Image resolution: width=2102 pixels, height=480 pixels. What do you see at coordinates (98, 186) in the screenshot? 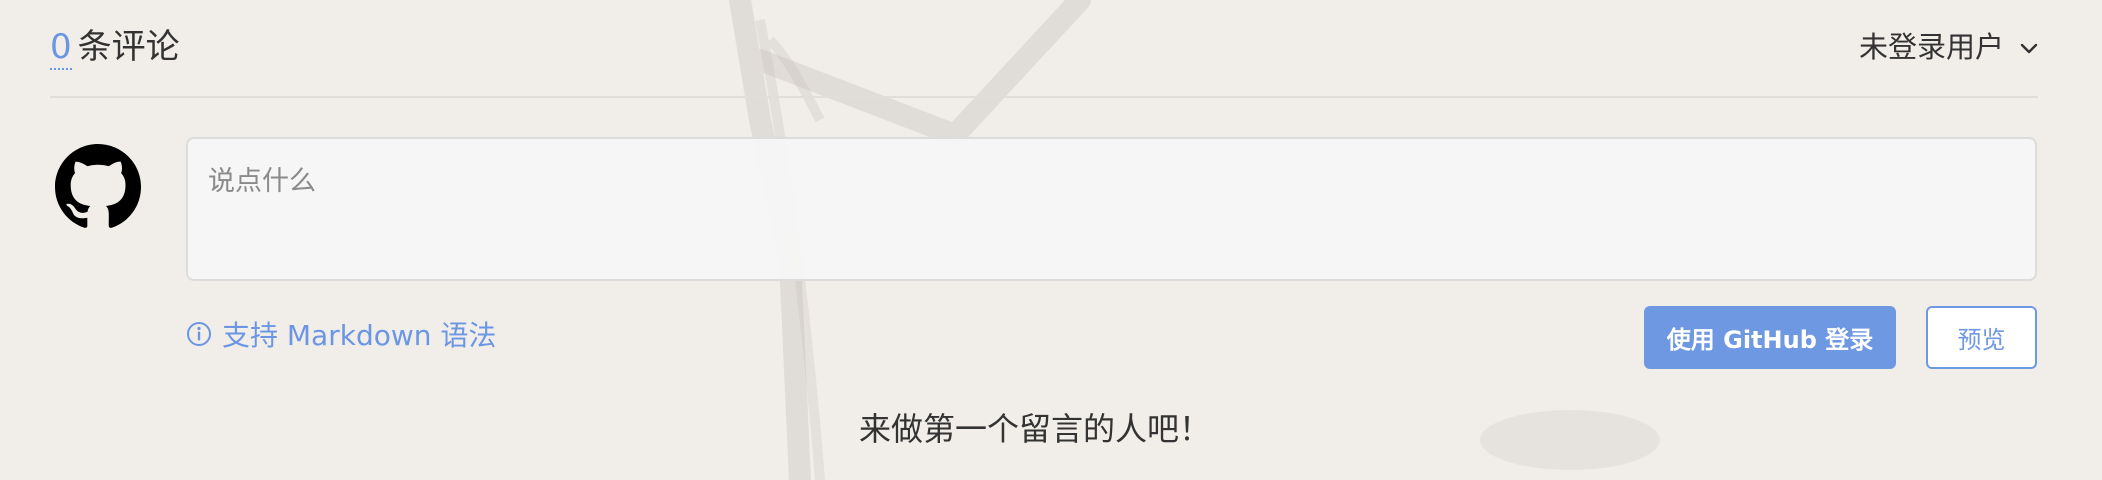
I see `github-octocat-icon` at bounding box center [98, 186].